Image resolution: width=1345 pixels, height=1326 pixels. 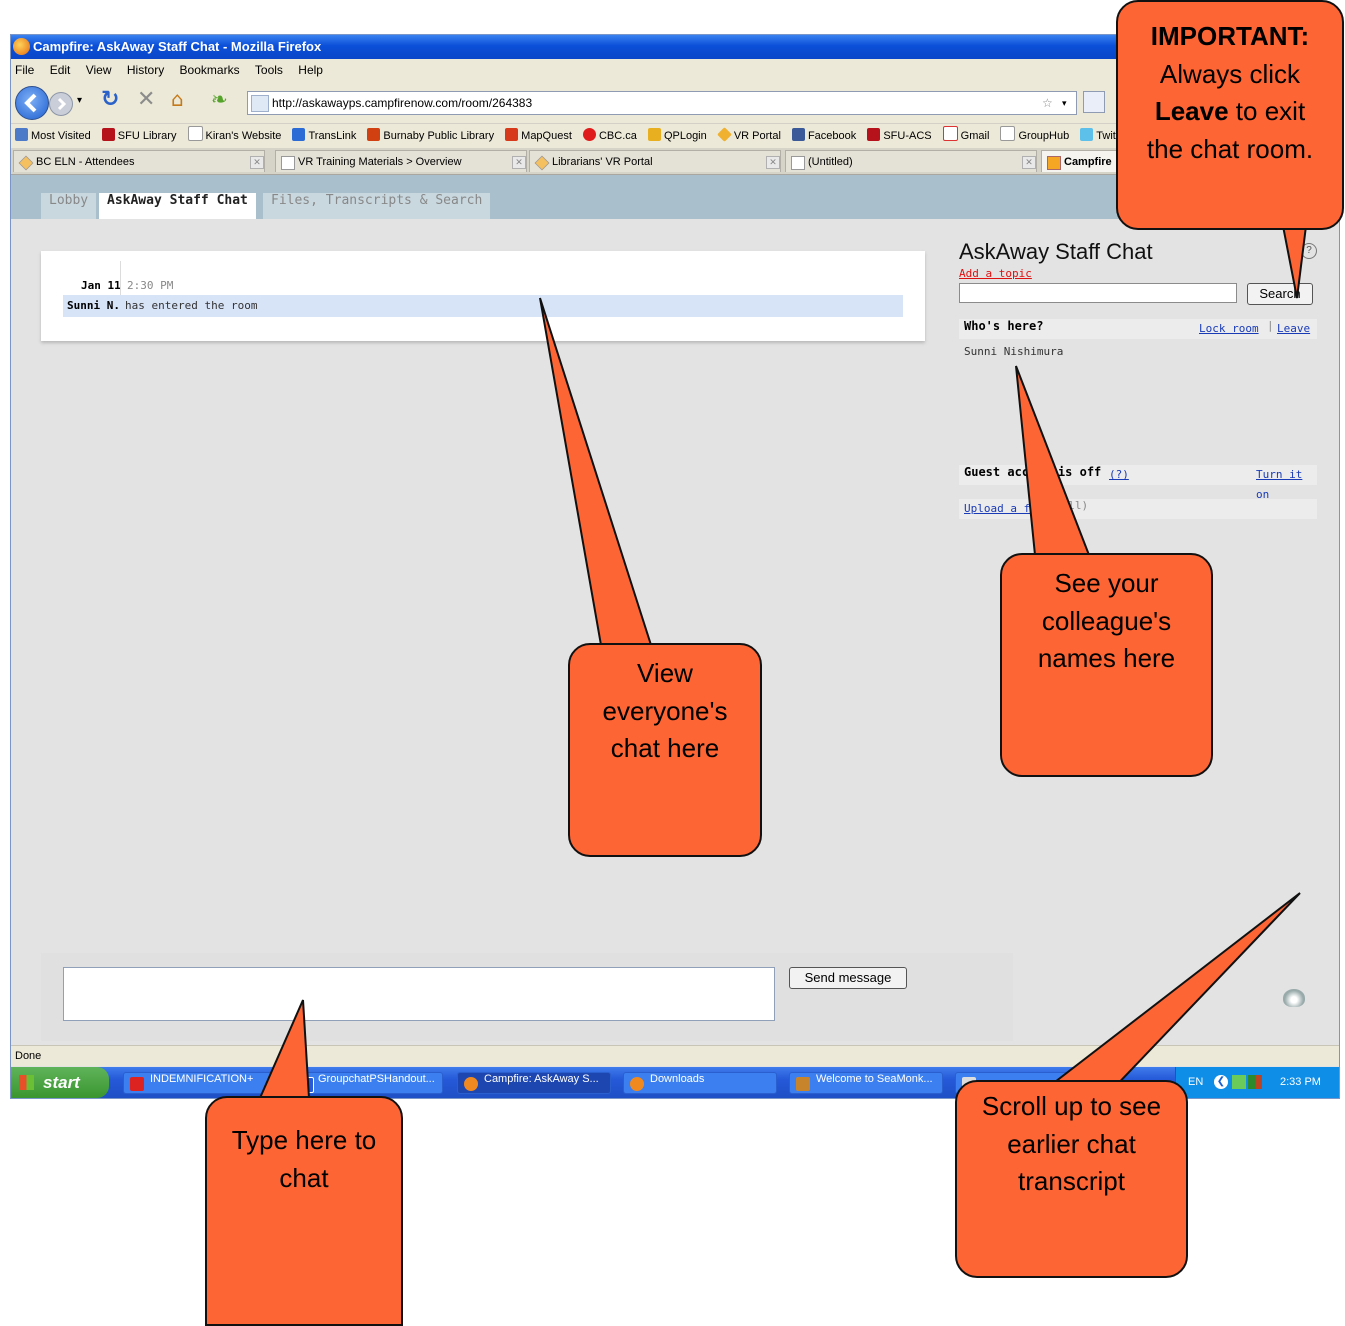 I want to click on callout-scroll-up: Scroll up to see earlier chat transcript, so click(x=1071, y=1179).